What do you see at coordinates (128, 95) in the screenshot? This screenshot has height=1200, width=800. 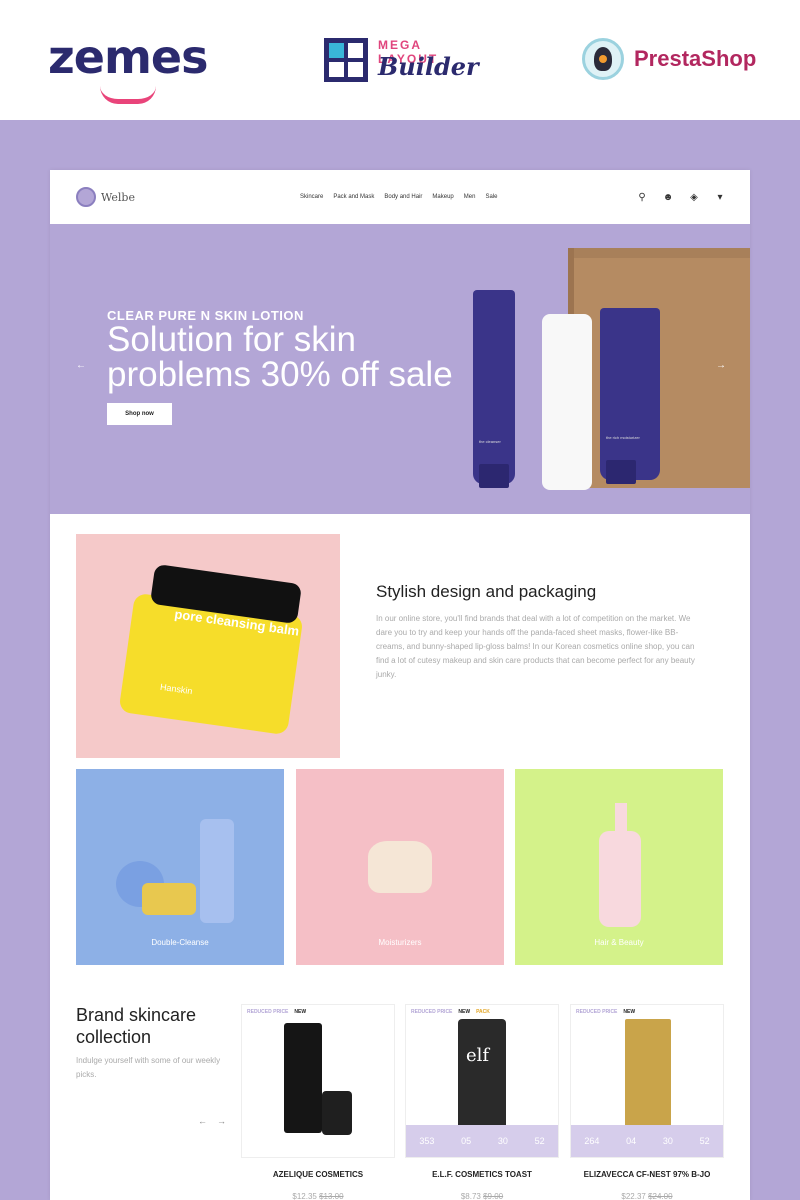 I see `zemes-smile-shape` at bounding box center [128, 95].